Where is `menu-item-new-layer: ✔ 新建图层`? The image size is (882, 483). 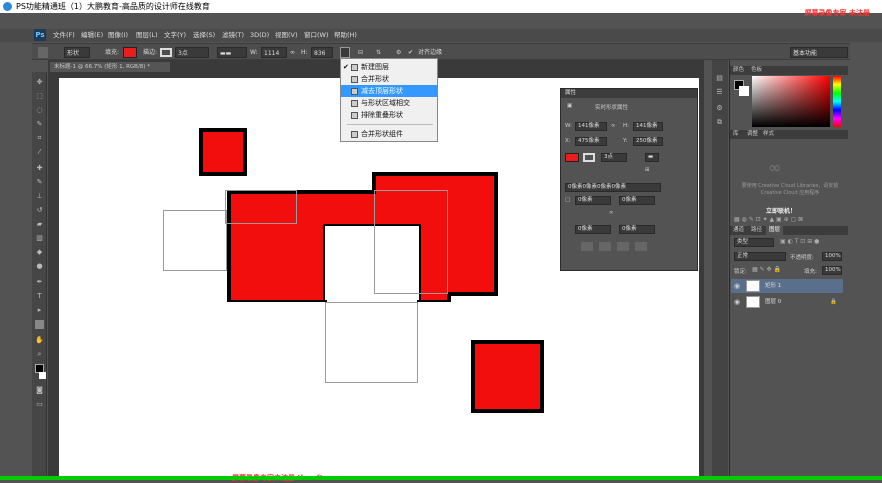 menu-item-new-layer: ✔ 新建图层 is located at coordinates (389, 67).